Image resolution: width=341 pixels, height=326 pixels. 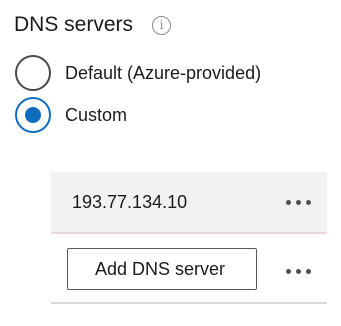 What do you see at coordinates (162, 25) in the screenshot?
I see `info-icon: i` at bounding box center [162, 25].